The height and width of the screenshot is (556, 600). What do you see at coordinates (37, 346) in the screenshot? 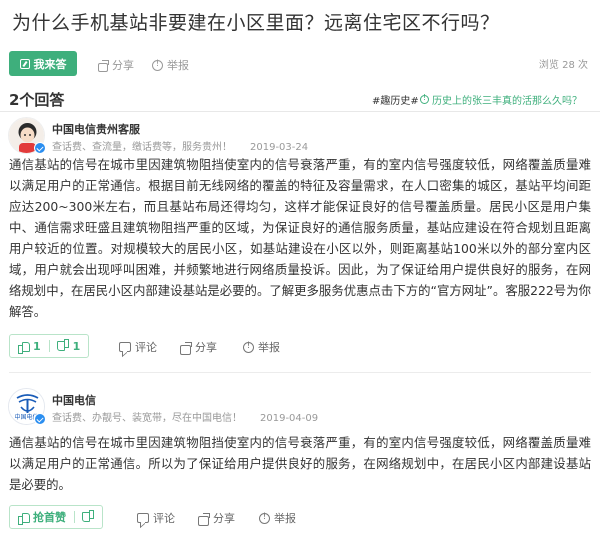
I see `upvote-count: 1` at bounding box center [37, 346].